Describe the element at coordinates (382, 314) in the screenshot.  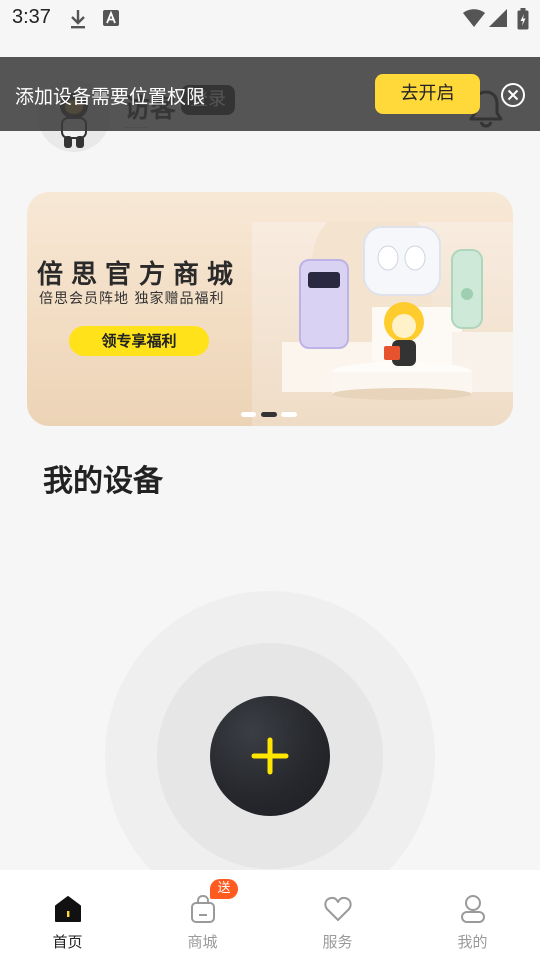
I see `promo-product-image` at that location.